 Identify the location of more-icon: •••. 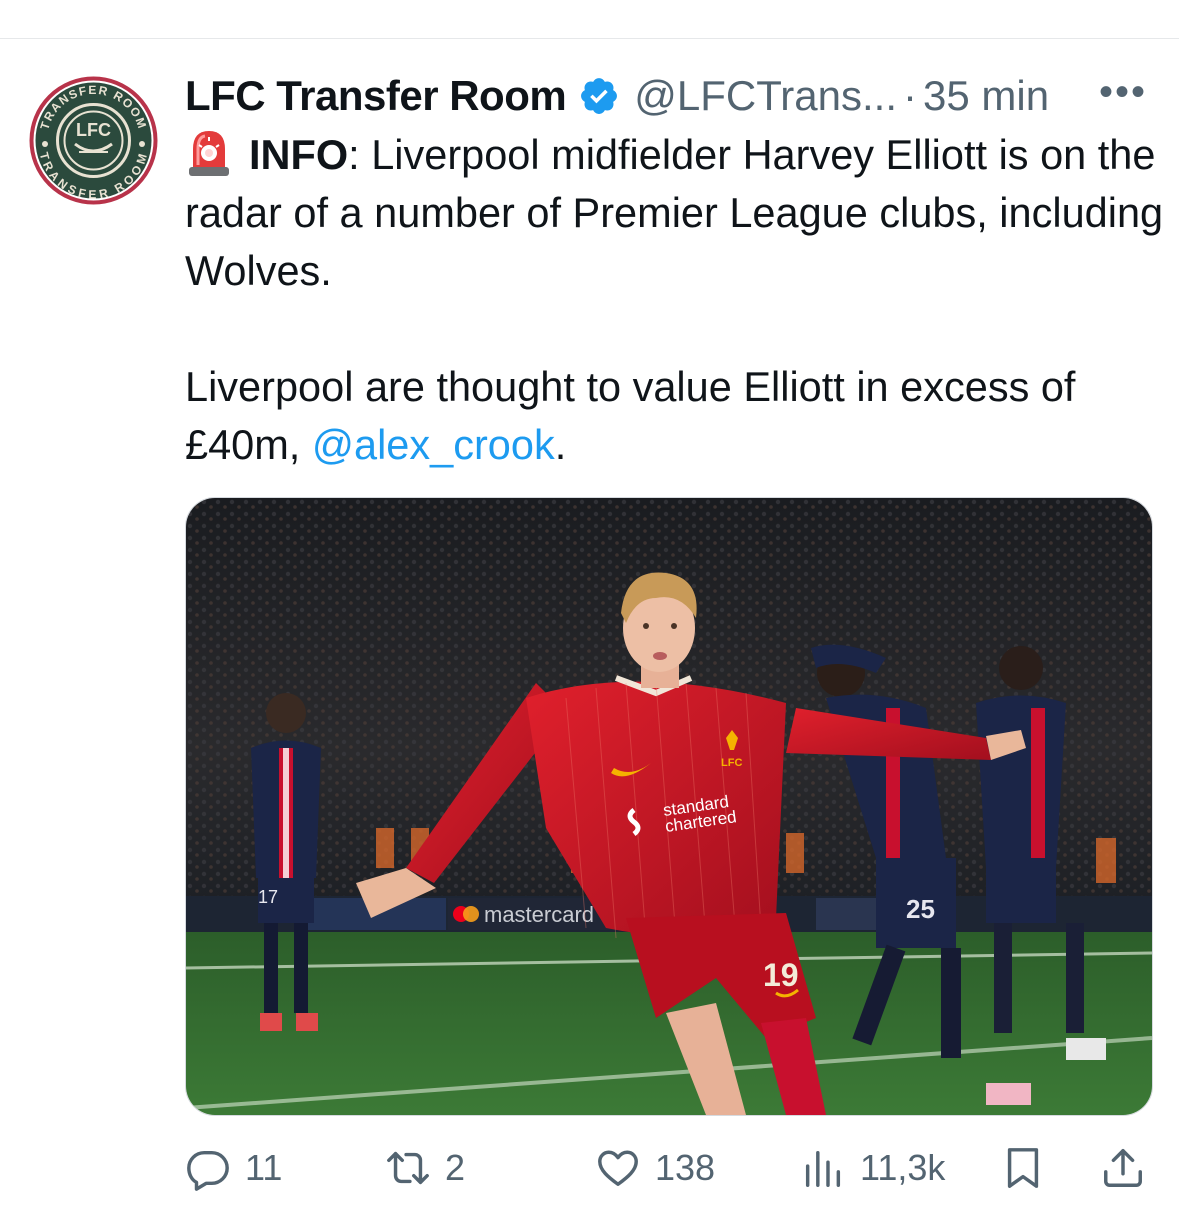
(1123, 92).